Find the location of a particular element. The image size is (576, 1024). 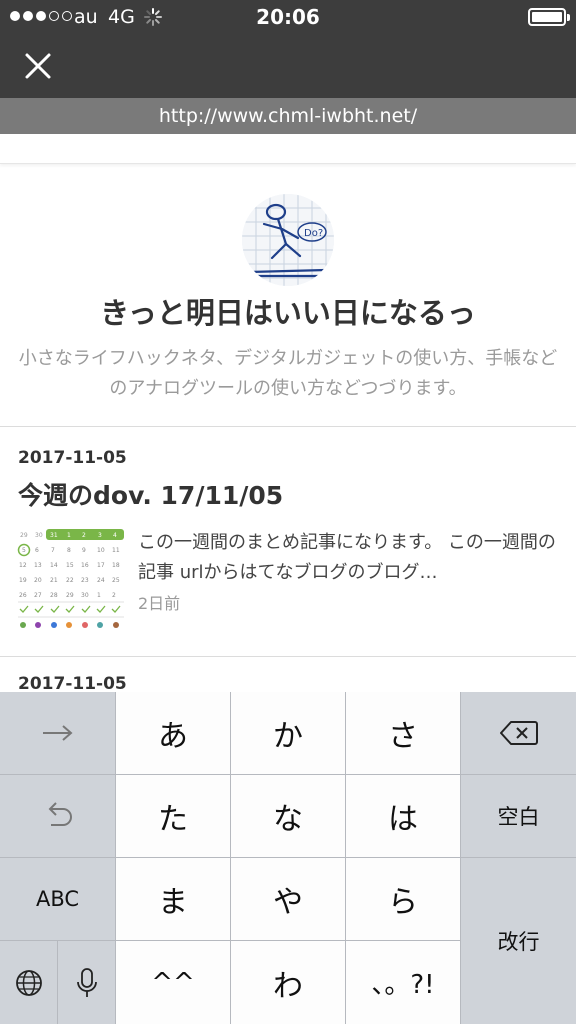

key-label: ま is located at coordinates (173, 902).